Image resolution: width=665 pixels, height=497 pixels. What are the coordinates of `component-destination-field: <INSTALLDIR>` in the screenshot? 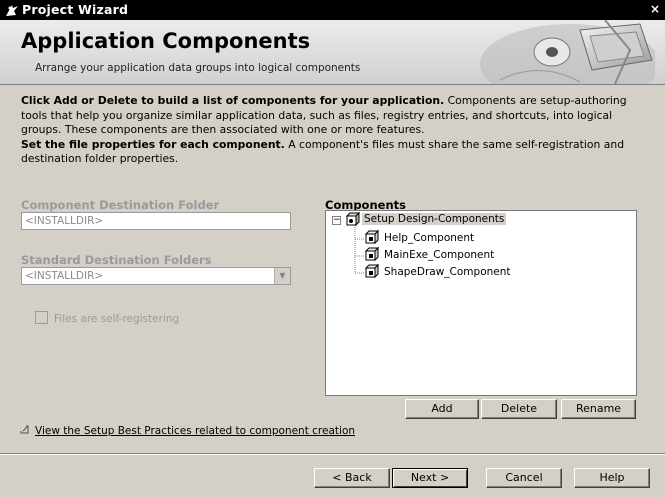 It's located at (156, 221).